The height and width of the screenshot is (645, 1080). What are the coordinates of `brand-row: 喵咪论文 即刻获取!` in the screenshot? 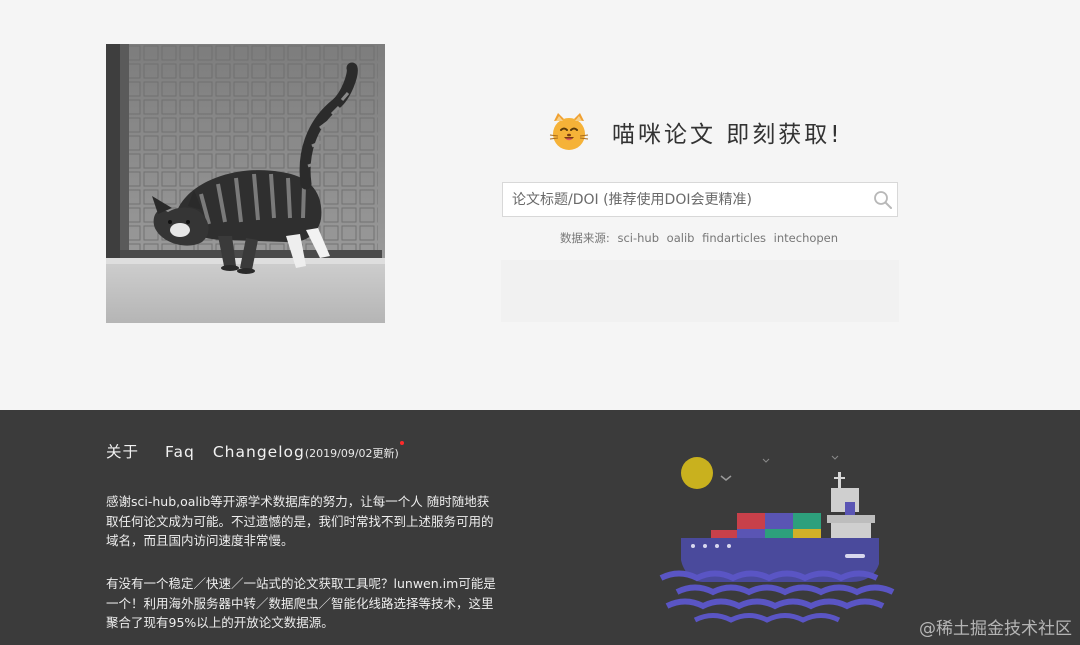 It's located at (695, 132).